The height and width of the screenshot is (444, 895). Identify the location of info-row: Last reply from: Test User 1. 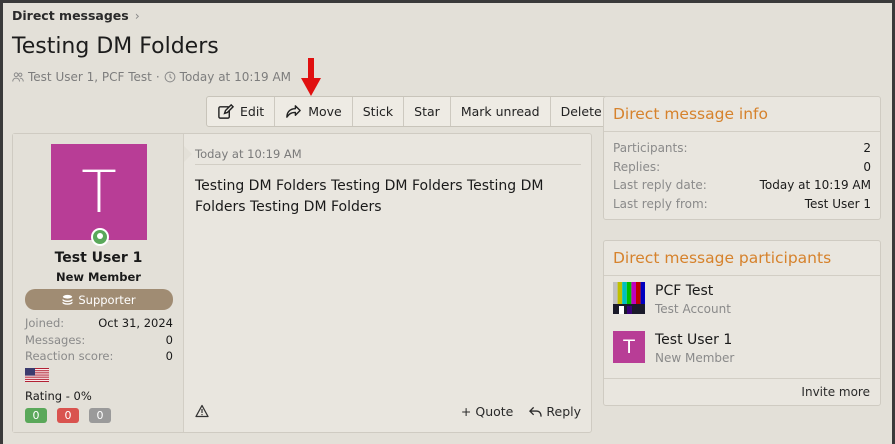
(742, 204).